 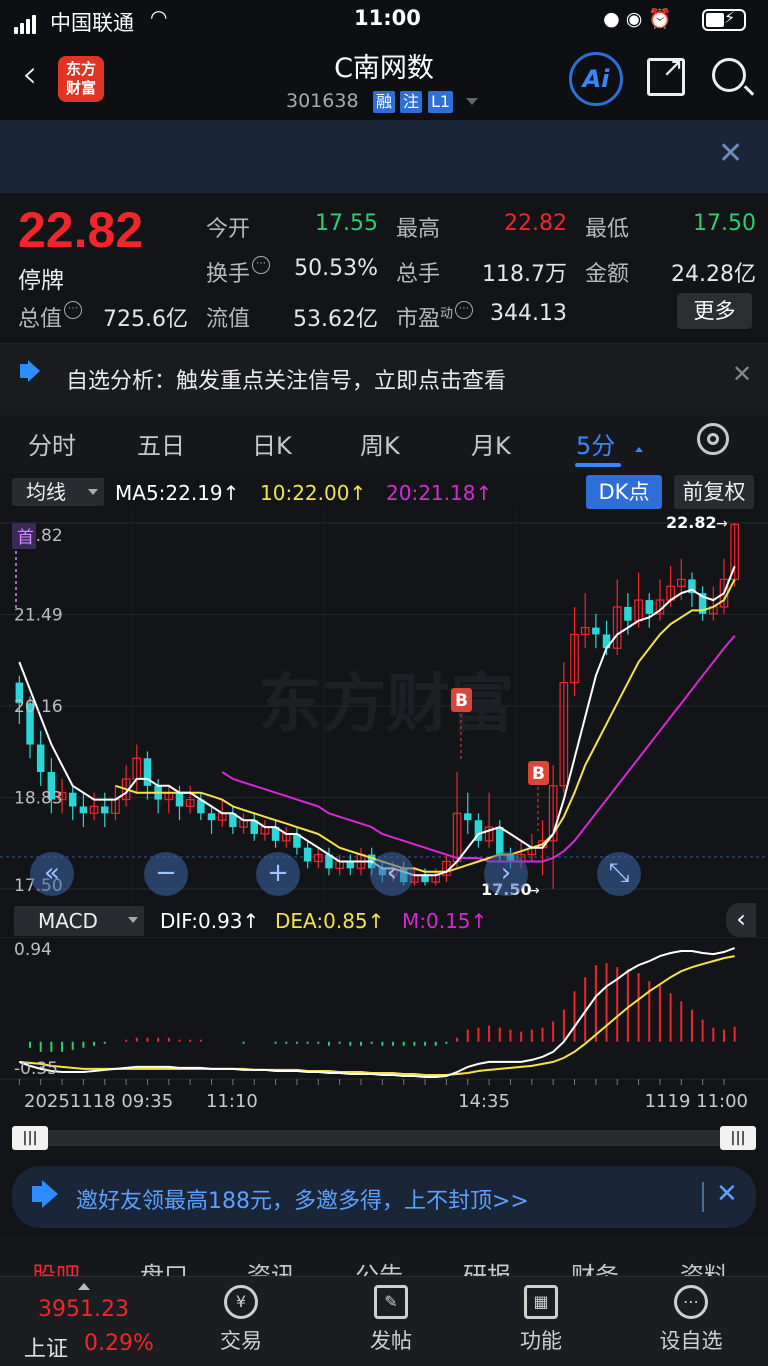 What do you see at coordinates (666, 74) in the screenshot?
I see `share-icon: ↗` at bounding box center [666, 74].